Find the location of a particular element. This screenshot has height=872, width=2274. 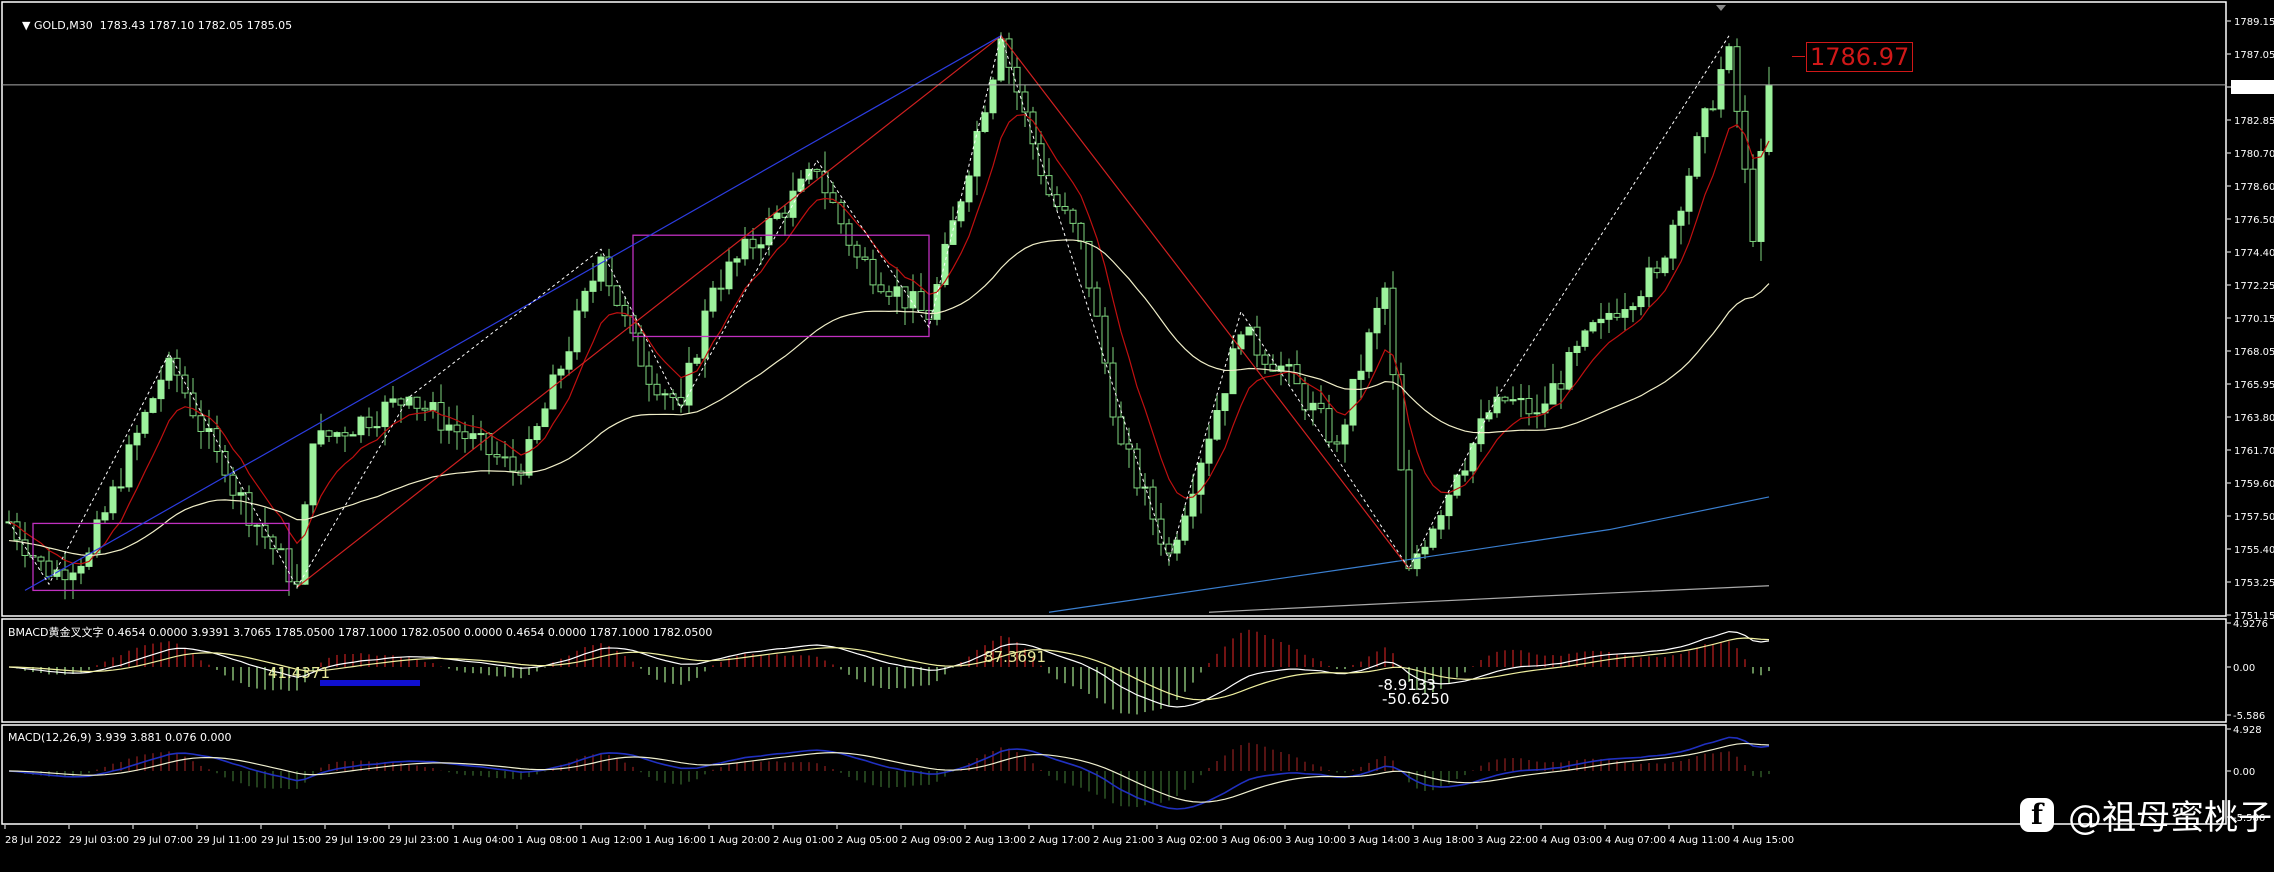

menu-triangle-icon: ▼ is located at coordinates (28, 25).